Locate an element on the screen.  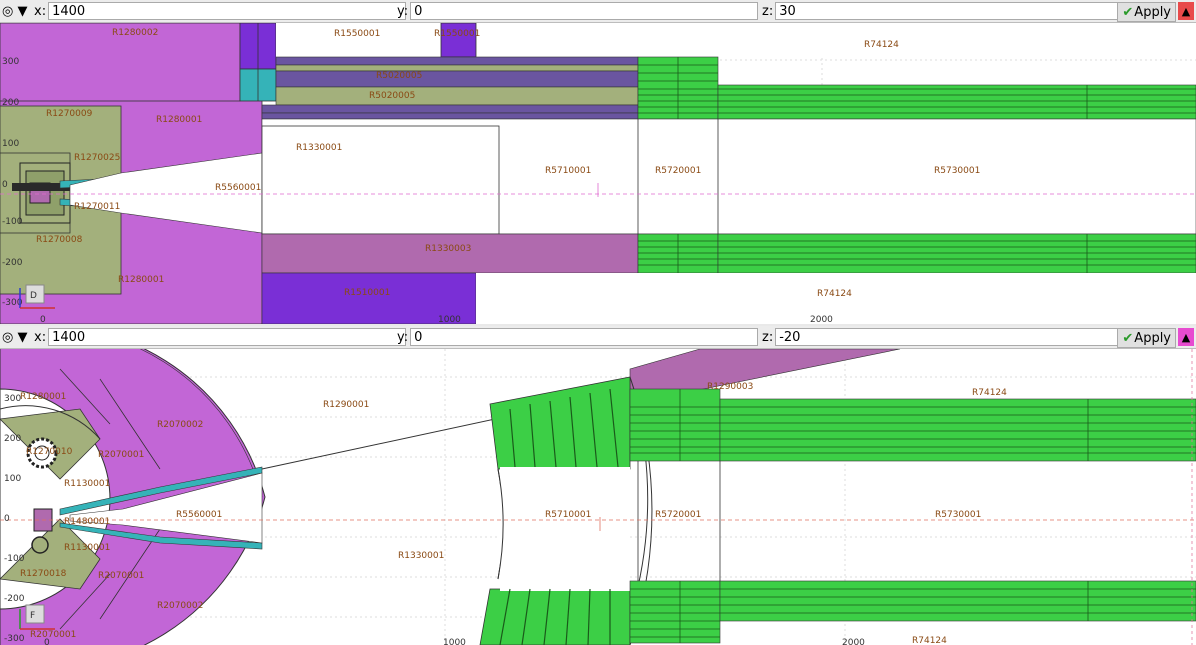
label-r5020005: R5020005 is located at coordinates (392, 96).